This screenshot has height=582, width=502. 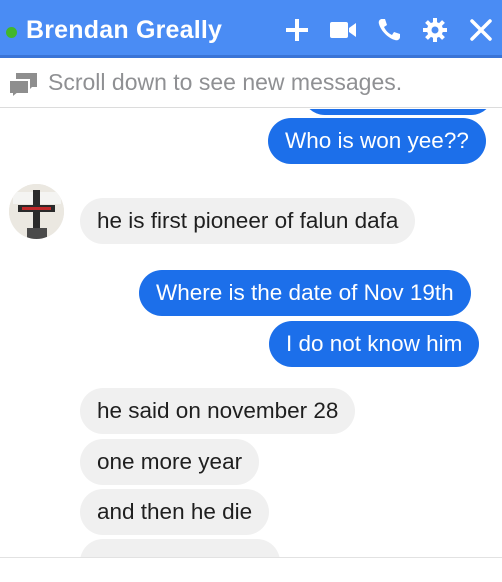 I want to click on message-bubble-incoming: he said on november 28, so click(x=218, y=411).